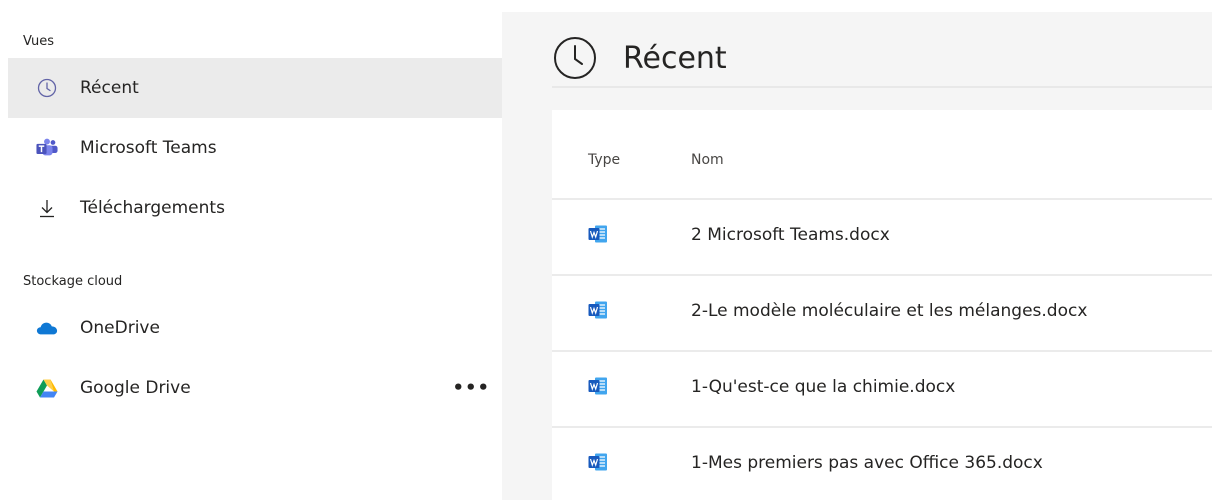 The width and height of the screenshot is (1212, 502). Describe the element at coordinates (255, 208) in the screenshot. I see `sidebar-item-downloads: Téléchargements` at that location.